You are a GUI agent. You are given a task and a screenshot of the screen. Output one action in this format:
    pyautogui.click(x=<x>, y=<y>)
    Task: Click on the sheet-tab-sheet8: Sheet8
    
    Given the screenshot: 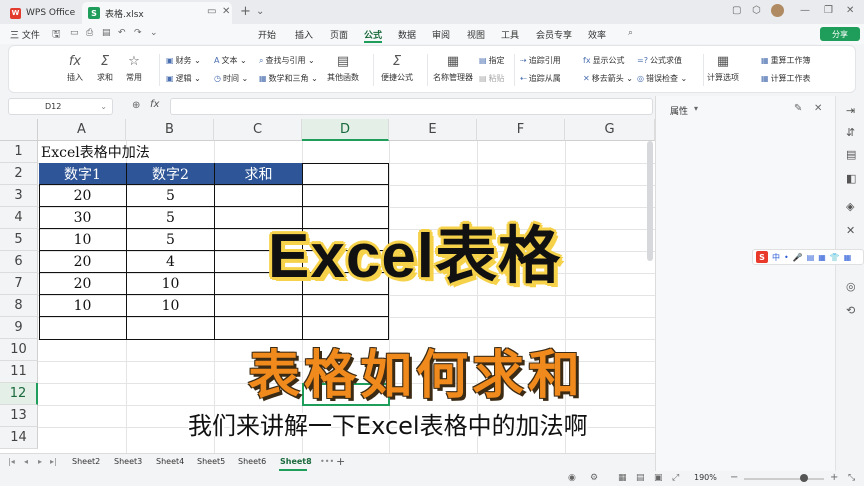 What is the action you would take?
    pyautogui.click(x=296, y=461)
    